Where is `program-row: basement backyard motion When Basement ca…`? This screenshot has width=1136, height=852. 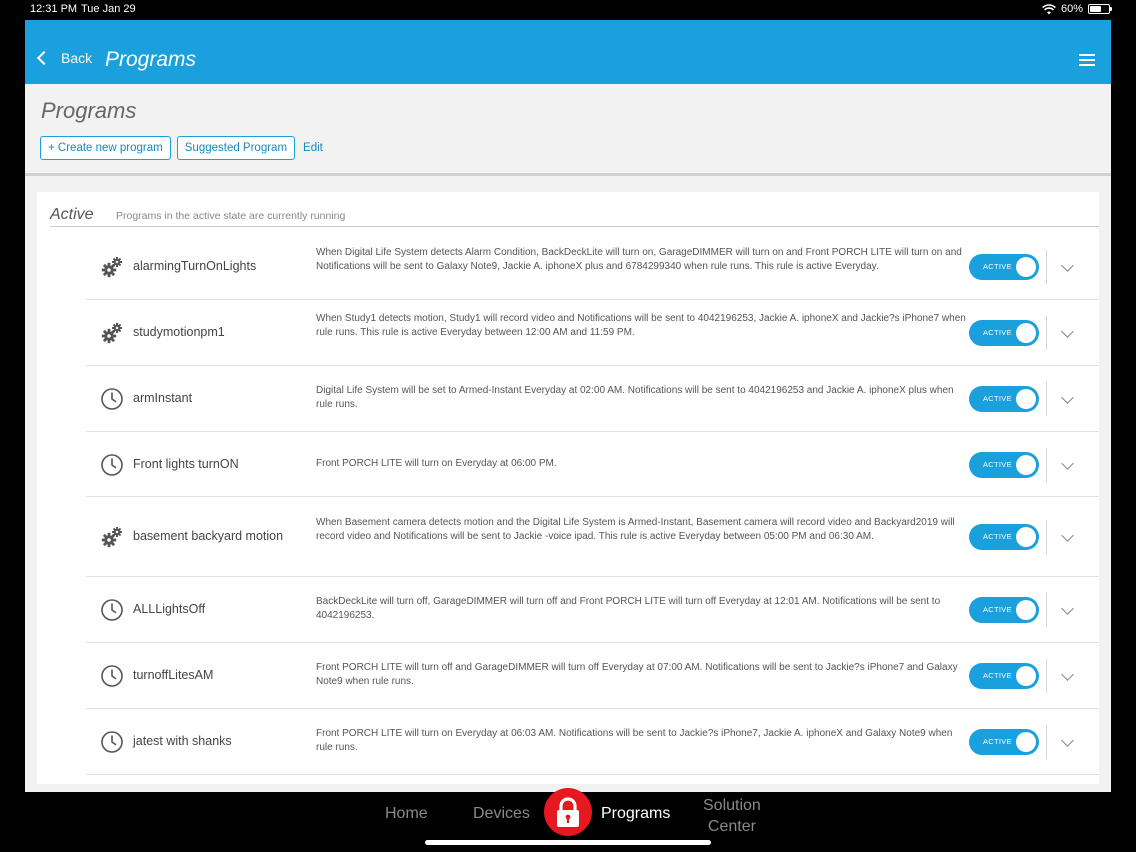
program-row: basement backyard motion When Basement ca… is located at coordinates (592, 537).